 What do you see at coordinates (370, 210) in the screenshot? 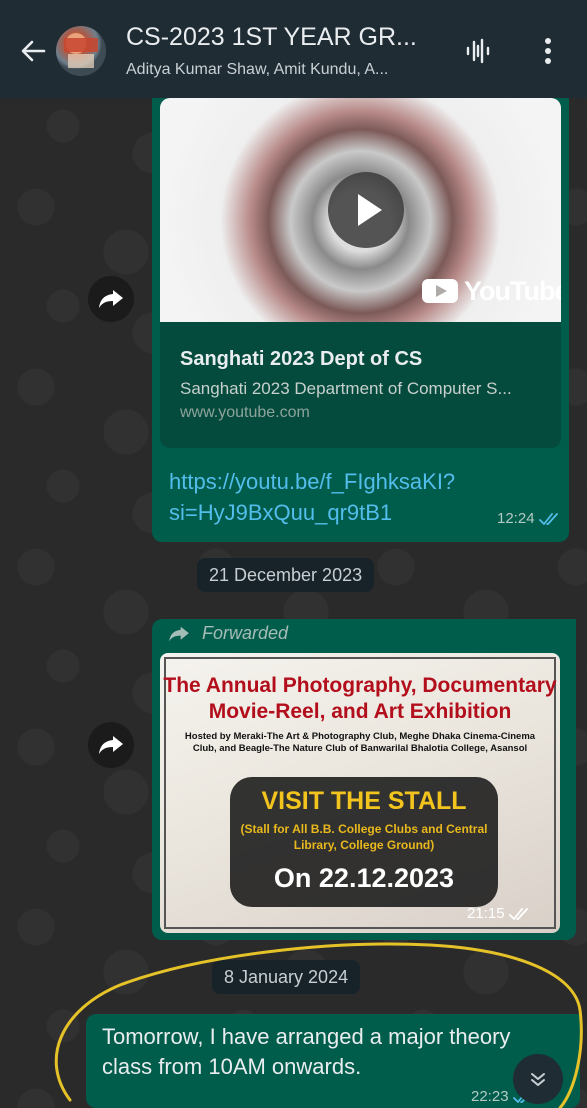
I see `play-icon` at bounding box center [370, 210].